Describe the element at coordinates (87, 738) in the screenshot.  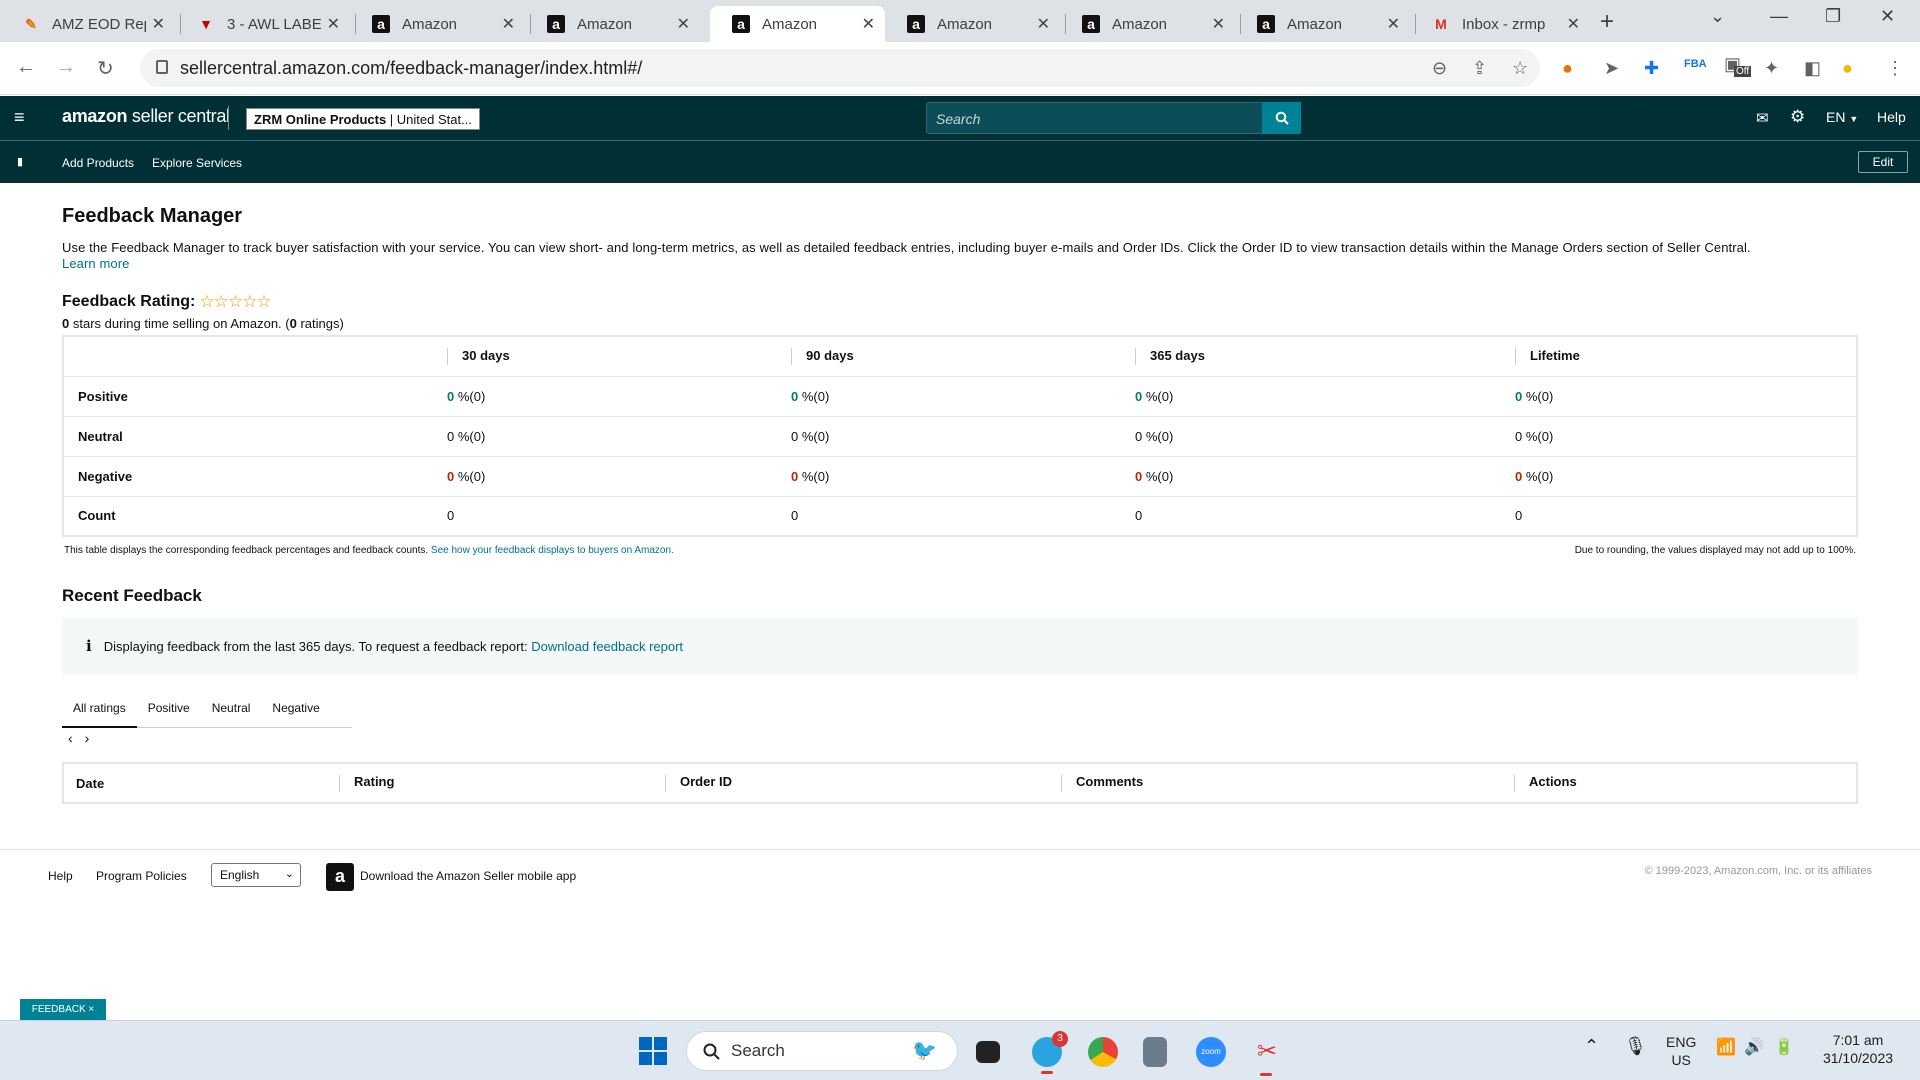
I see `chevron-right-icon: ›` at that location.